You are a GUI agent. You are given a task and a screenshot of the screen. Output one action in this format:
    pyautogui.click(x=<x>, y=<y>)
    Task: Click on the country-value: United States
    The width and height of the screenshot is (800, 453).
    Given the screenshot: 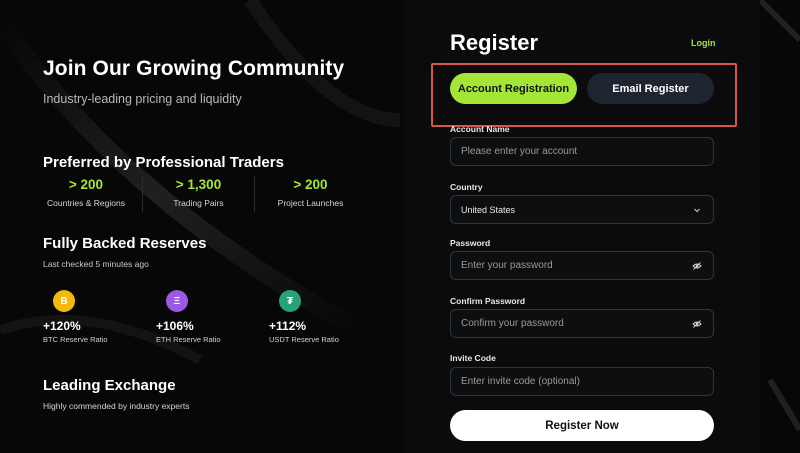 What is the action you would take?
    pyautogui.click(x=488, y=209)
    